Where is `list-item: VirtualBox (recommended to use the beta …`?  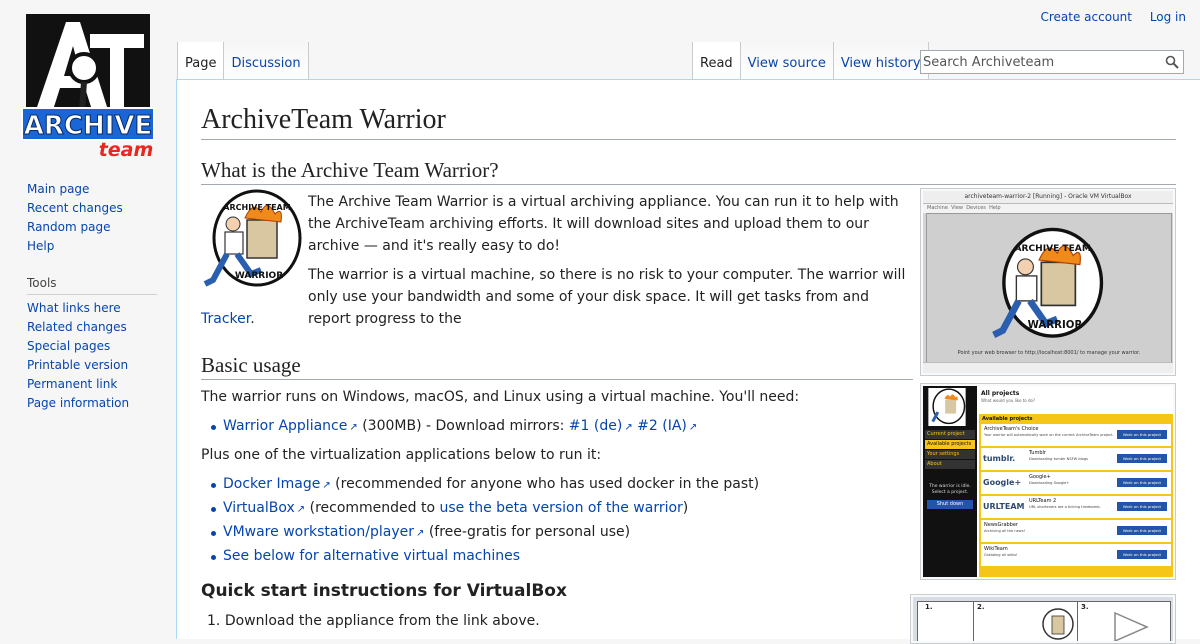
list-item: VirtualBox (recommended to use the beta … is located at coordinates (480, 509).